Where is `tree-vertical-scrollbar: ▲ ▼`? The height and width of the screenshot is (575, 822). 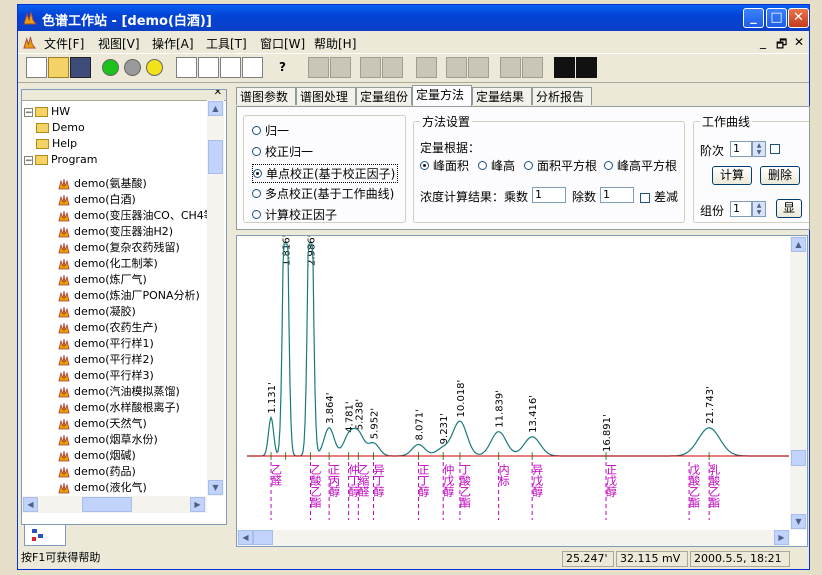 tree-vertical-scrollbar: ▲ ▼ is located at coordinates (215, 298).